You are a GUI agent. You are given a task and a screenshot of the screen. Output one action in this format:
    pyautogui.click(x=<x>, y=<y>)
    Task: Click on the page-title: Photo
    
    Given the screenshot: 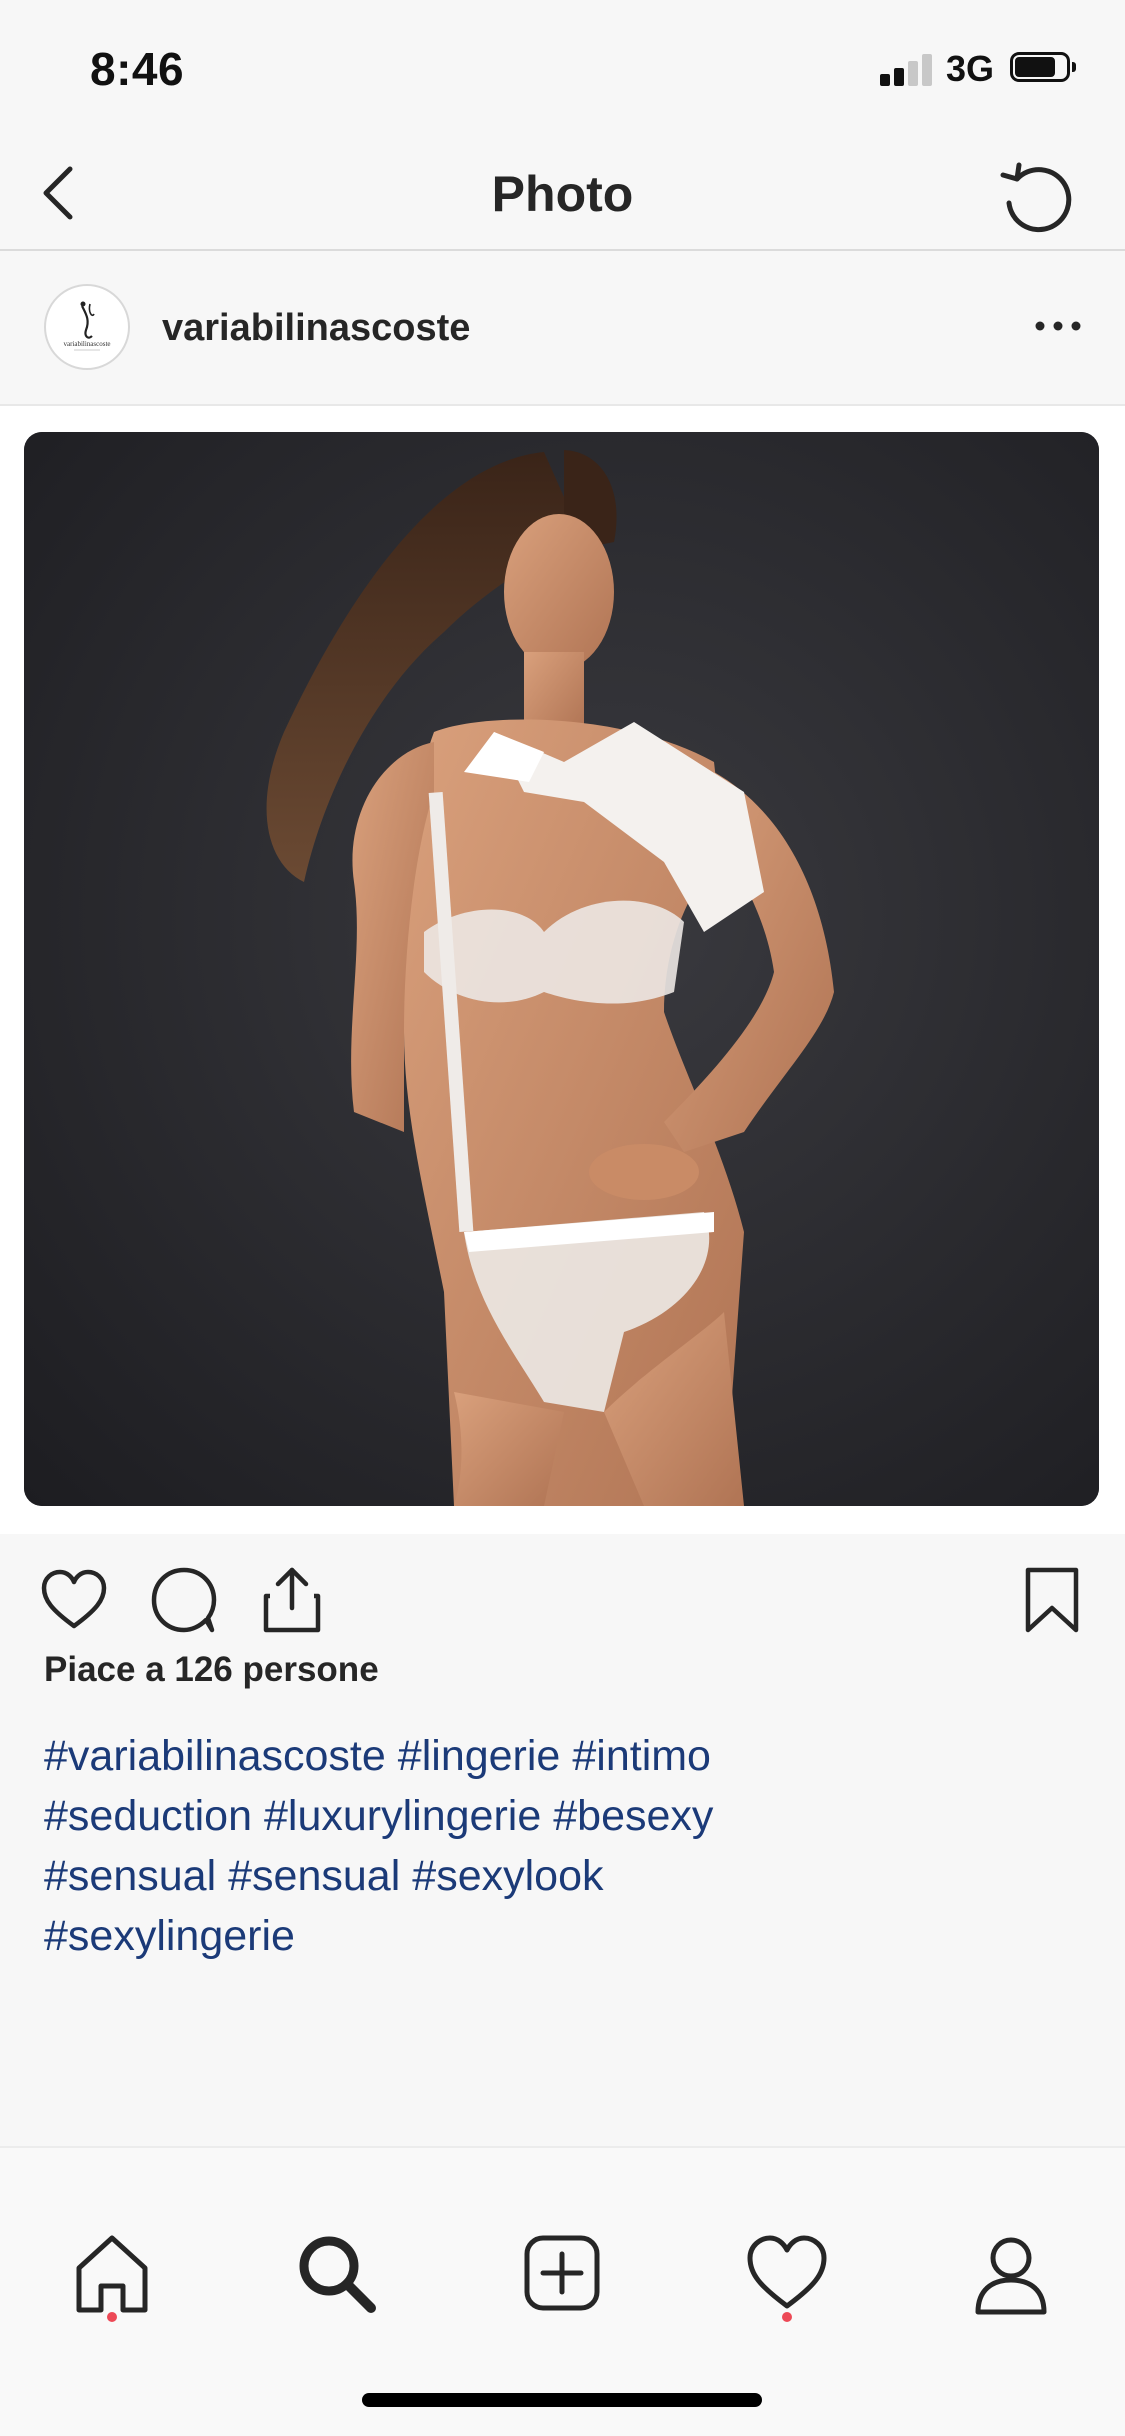 What is the action you would take?
    pyautogui.click(x=562, y=194)
    